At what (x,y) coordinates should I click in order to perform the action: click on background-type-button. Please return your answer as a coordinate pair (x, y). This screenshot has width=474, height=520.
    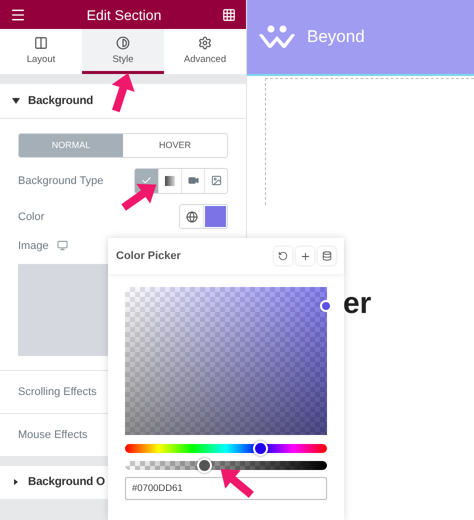
    Looking at the image, I should click on (215, 180).